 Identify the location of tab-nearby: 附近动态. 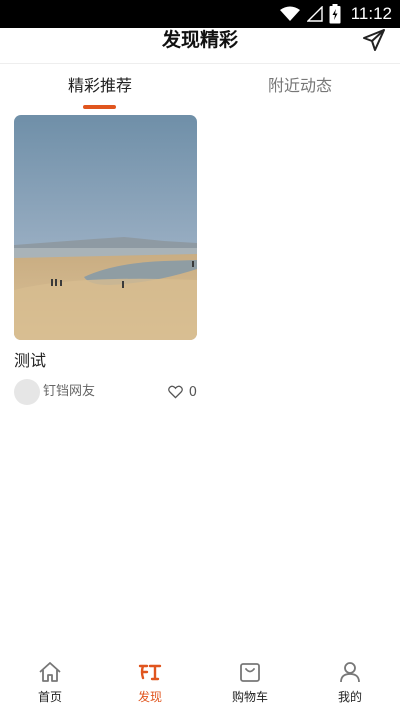
(300, 88).